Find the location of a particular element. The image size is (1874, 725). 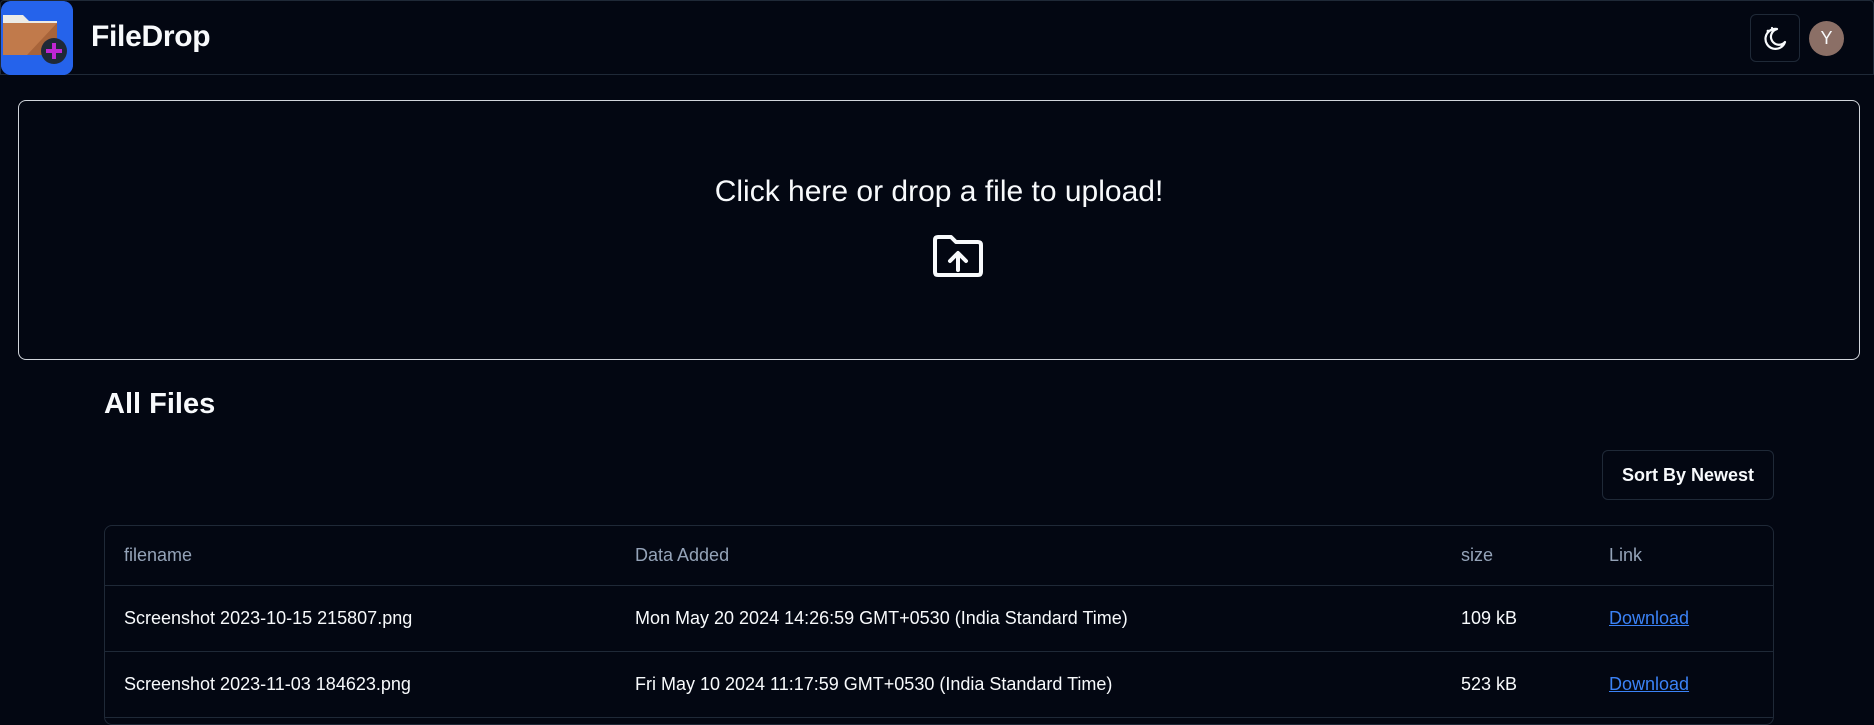

app-header: FileDrop Y is located at coordinates (937, 37).